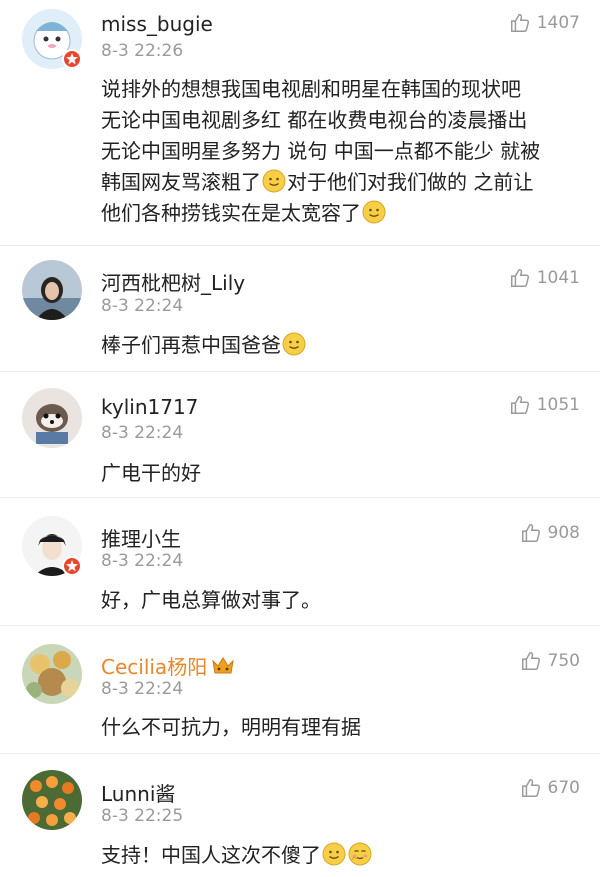 This screenshot has height=877, width=600. Describe the element at coordinates (138, 792) in the screenshot. I see `username: Lunni酱` at that location.